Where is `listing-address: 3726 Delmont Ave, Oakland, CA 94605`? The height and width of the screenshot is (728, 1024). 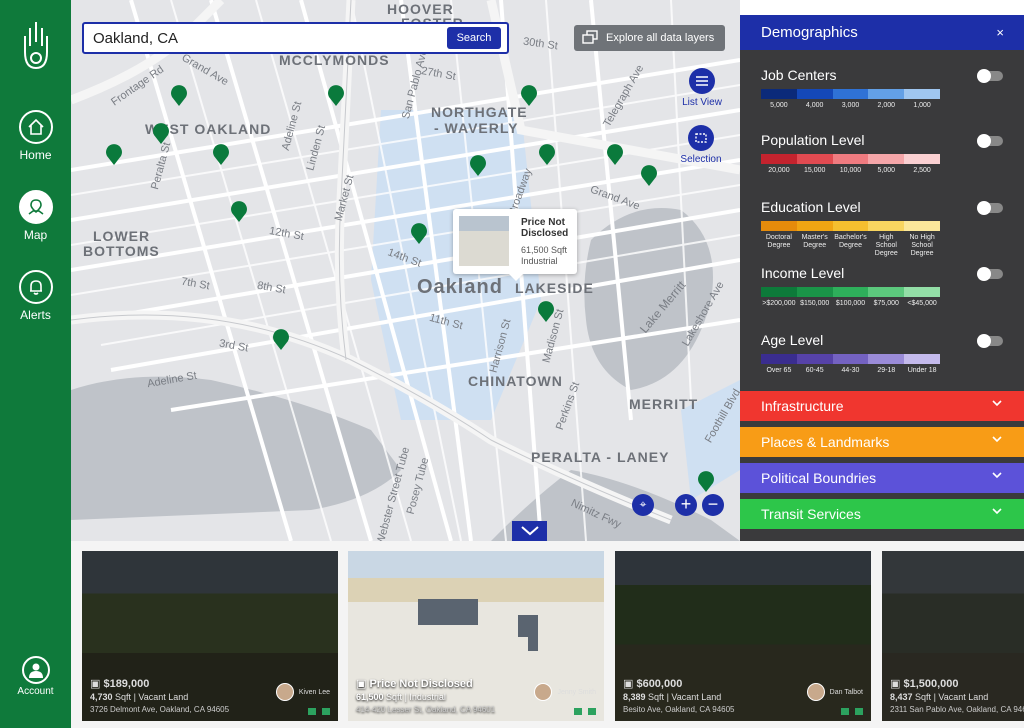 listing-address: 3726 Delmont Ave, Oakland, CA 94605 is located at coordinates (160, 709).